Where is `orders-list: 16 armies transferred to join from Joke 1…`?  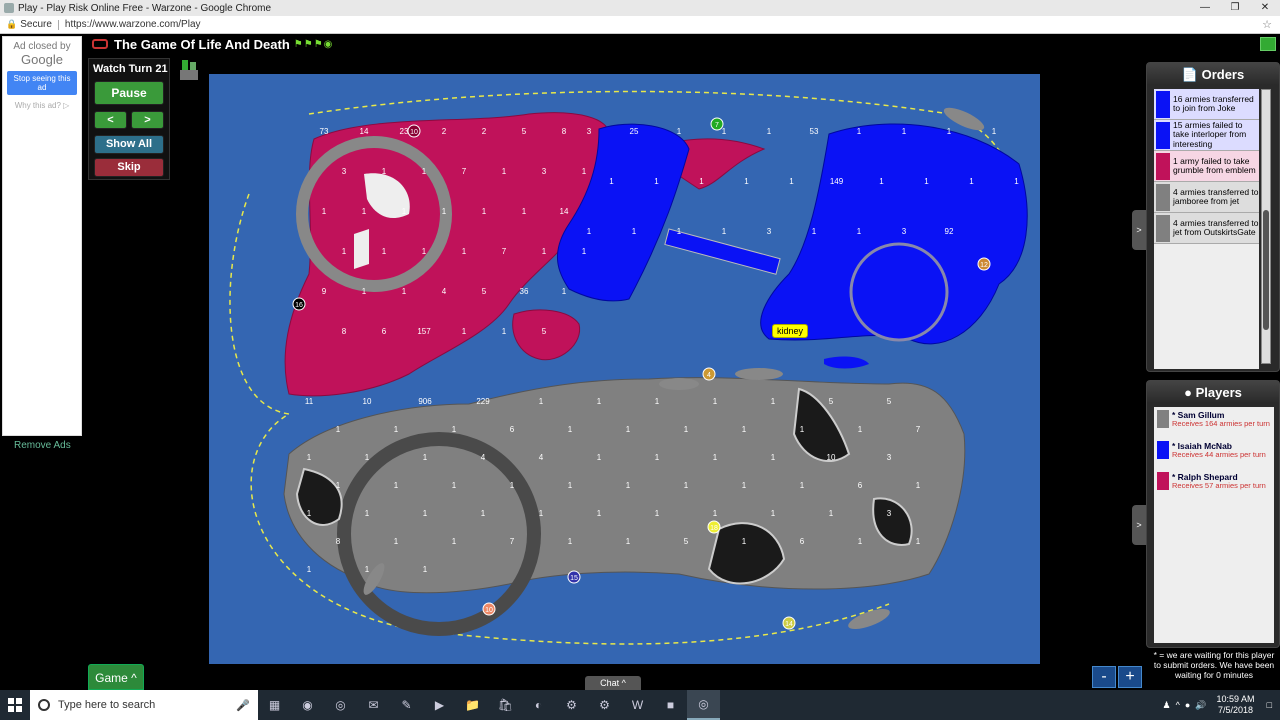 orders-list: 16 armies transferred to join from Joke 1… is located at coordinates (1206, 229).